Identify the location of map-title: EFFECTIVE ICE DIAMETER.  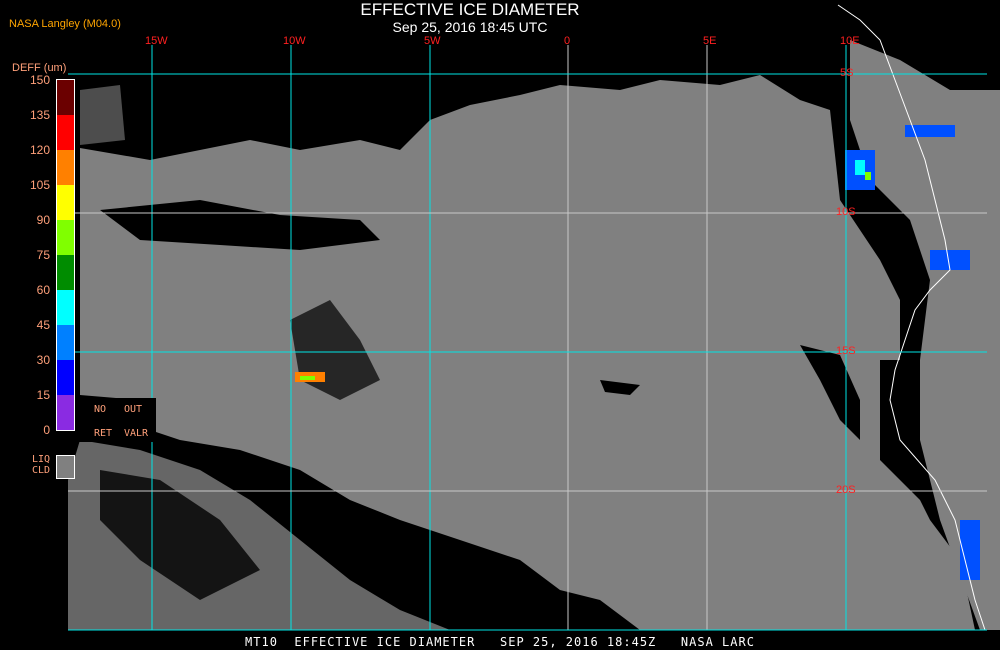
(470, 9).